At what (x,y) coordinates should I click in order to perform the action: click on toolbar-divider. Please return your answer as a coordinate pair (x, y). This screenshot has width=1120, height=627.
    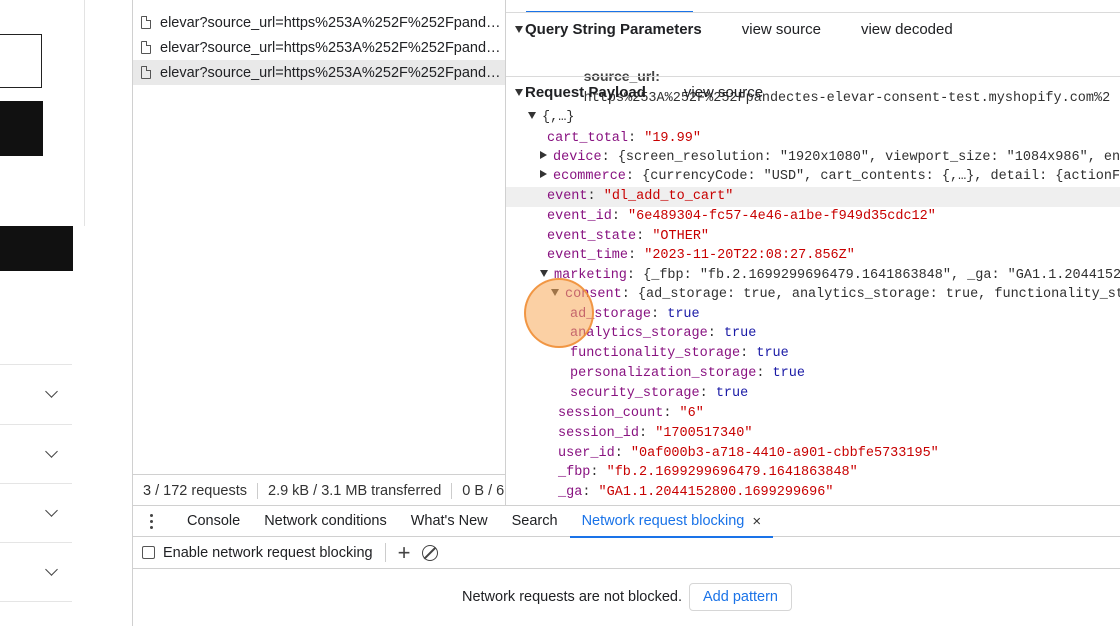
    Looking at the image, I should click on (385, 552).